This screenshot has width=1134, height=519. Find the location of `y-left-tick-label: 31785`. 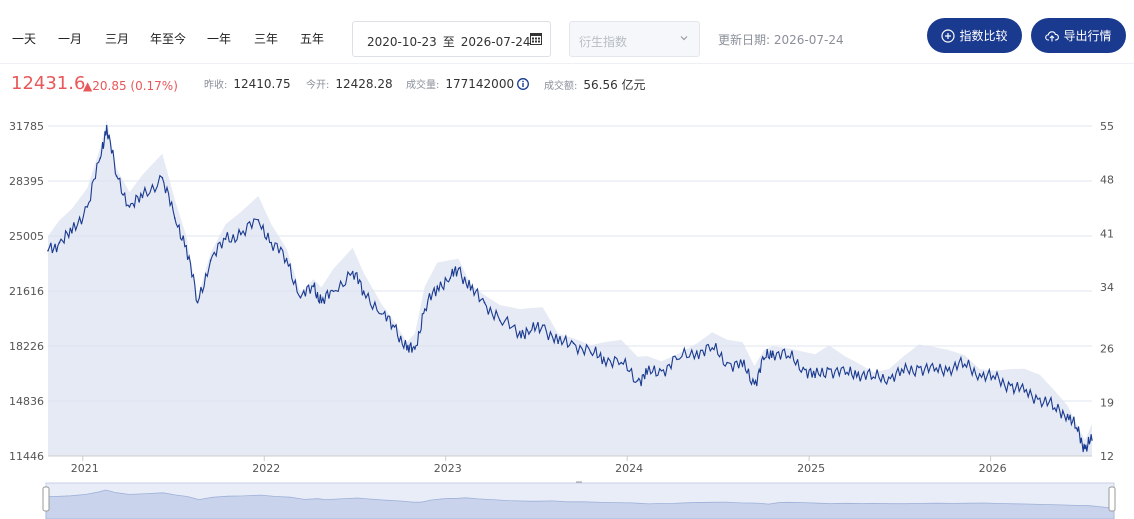

y-left-tick-label: 31785 is located at coordinates (26, 126).